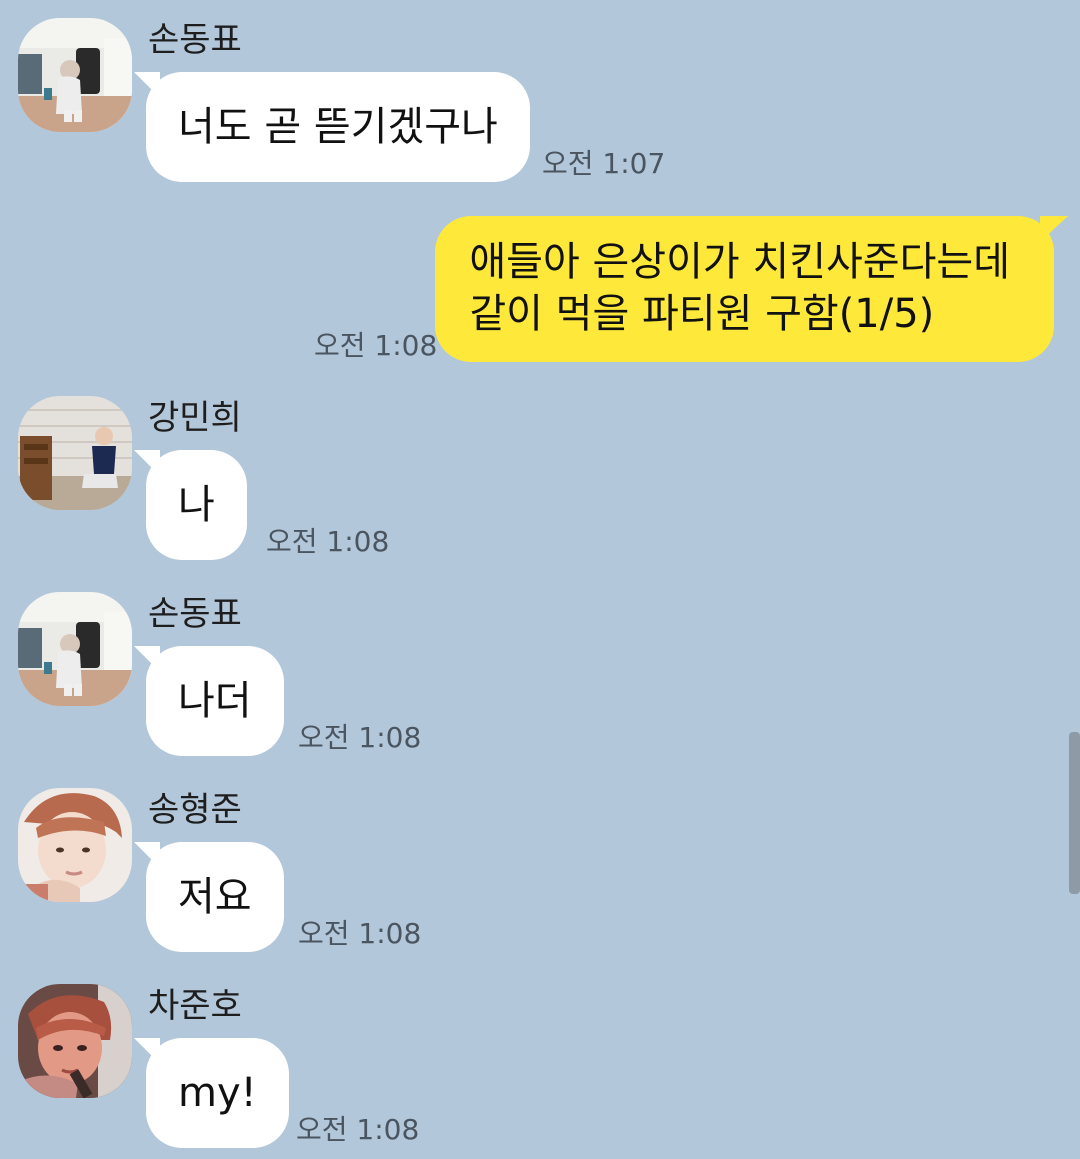 The image size is (1080, 1159). I want to click on sender-name: 강민희, so click(195, 418).